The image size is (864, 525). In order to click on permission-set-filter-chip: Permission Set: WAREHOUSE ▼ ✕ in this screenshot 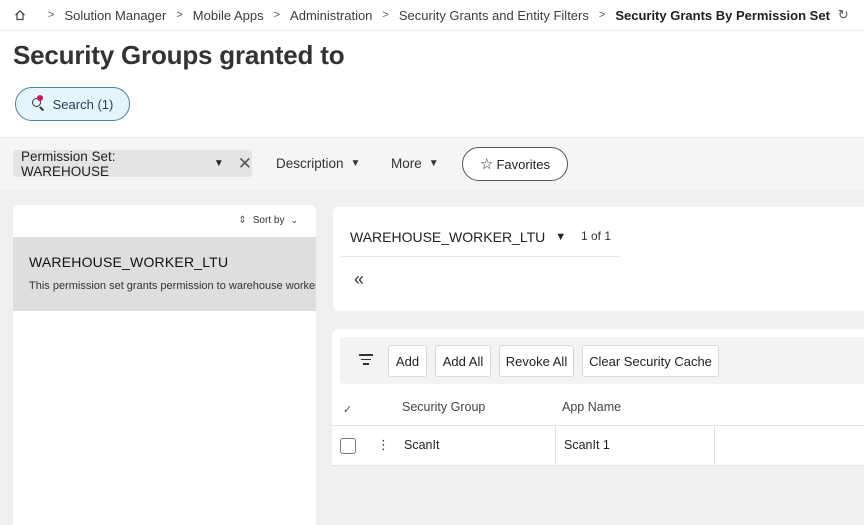, I will do `click(132, 163)`.